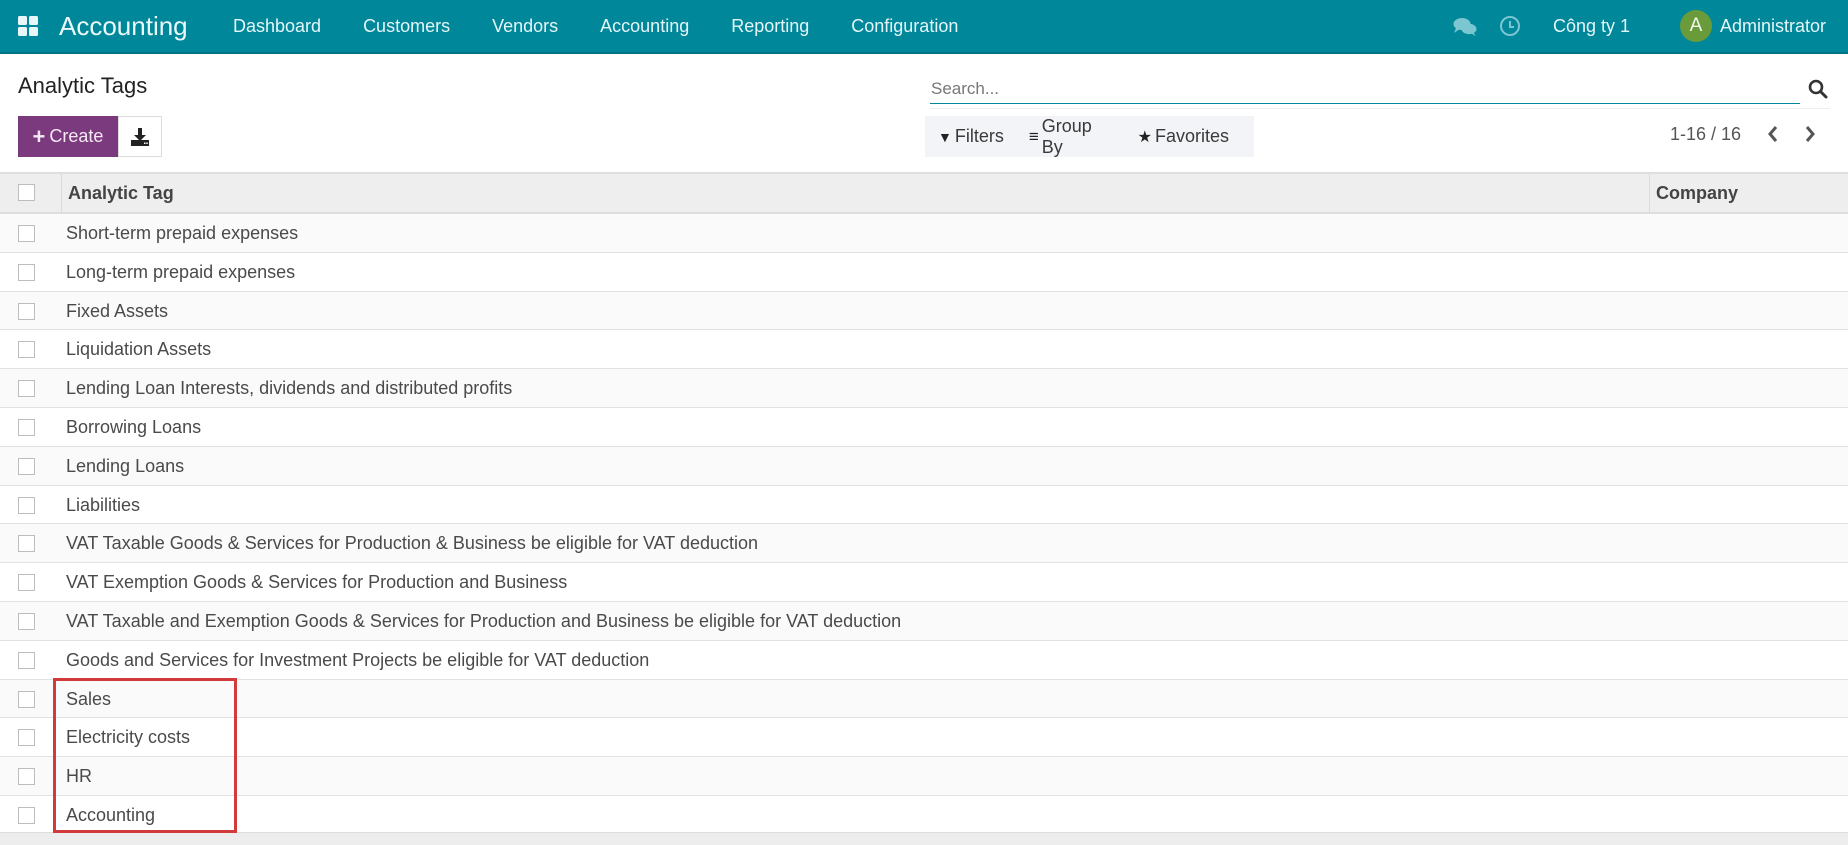 Image resolution: width=1848 pixels, height=845 pixels. I want to click on table-row: Liabilities, so click(924, 505).